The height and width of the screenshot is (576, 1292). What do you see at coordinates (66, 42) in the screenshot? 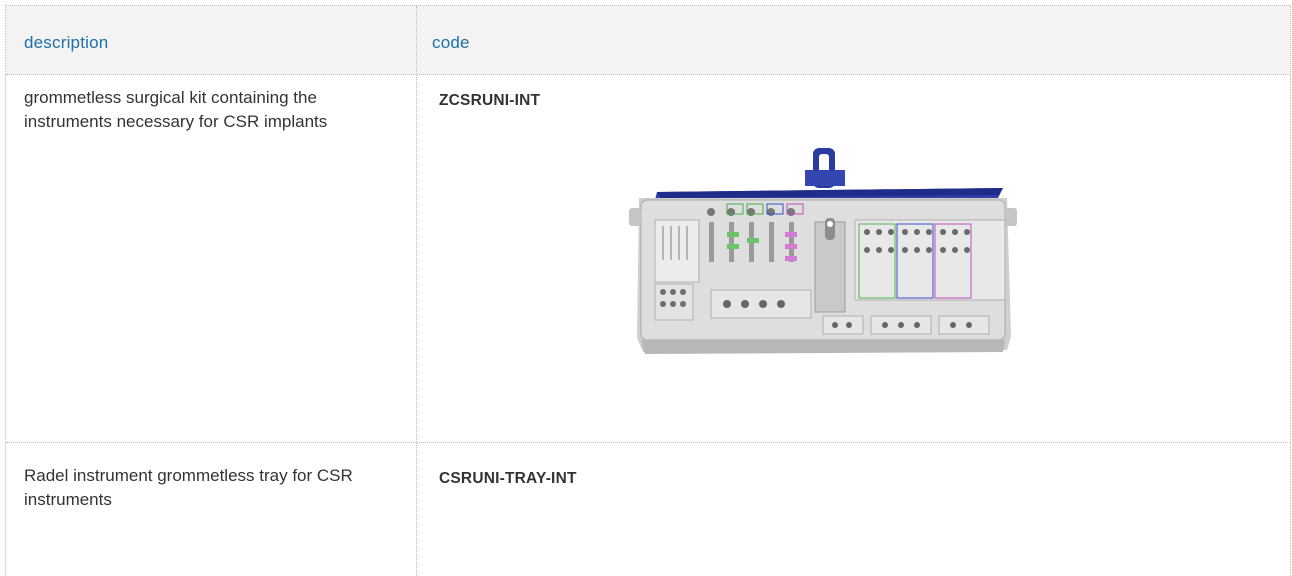
I see `header-description: description` at bounding box center [66, 42].